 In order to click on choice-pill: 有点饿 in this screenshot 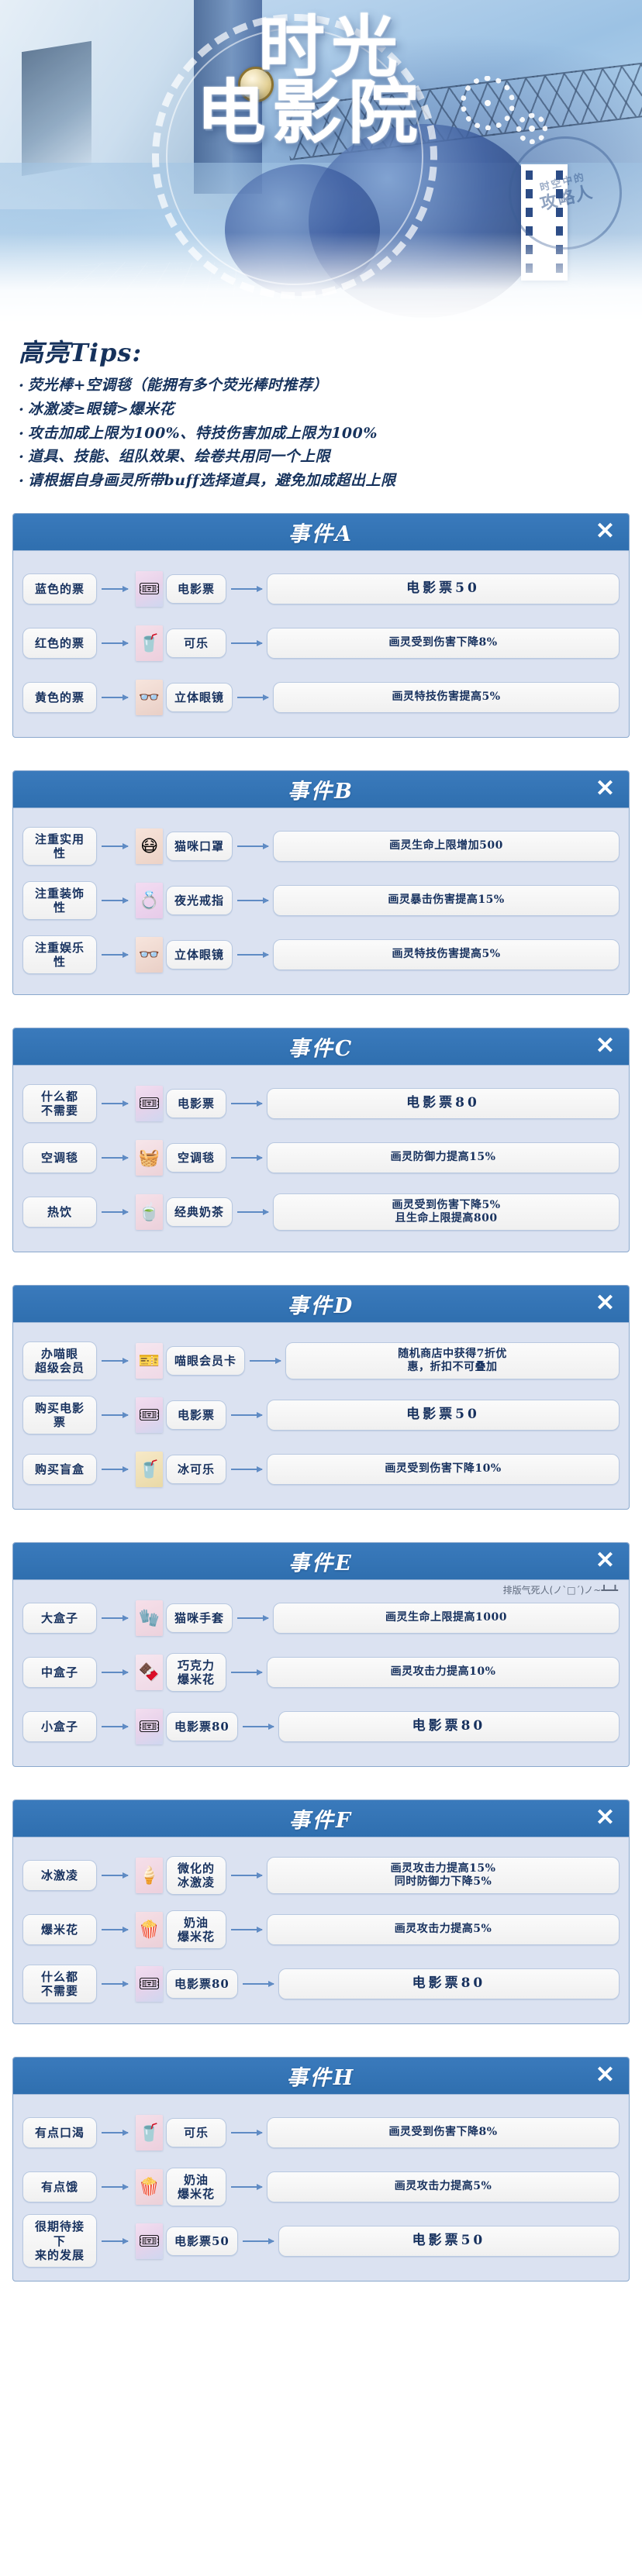, I will do `click(59, 2186)`.